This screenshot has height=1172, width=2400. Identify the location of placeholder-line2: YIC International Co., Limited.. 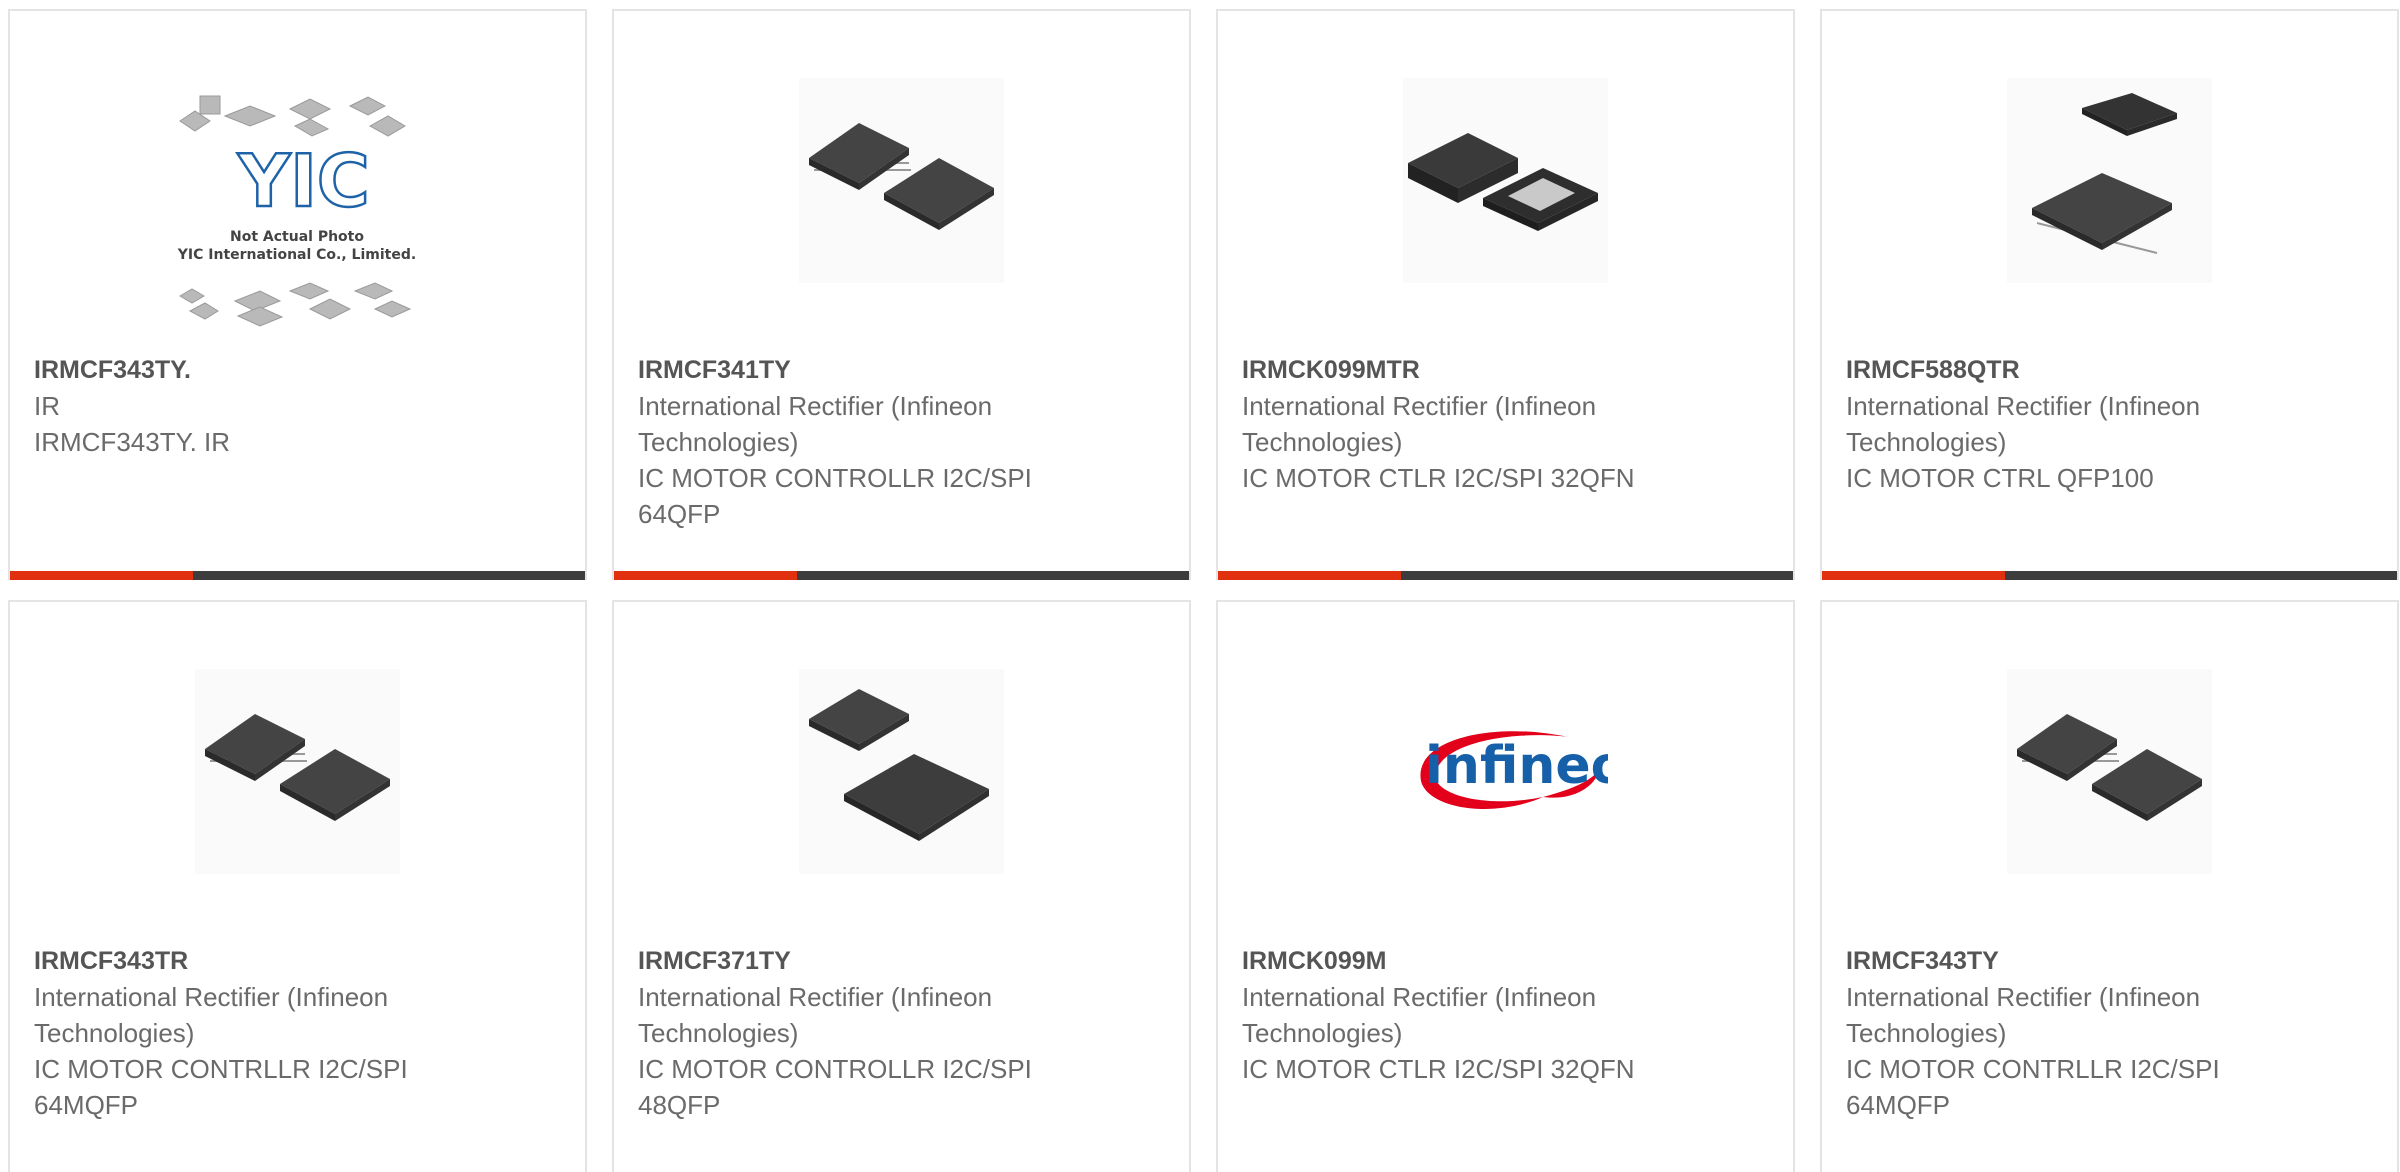
(296, 255).